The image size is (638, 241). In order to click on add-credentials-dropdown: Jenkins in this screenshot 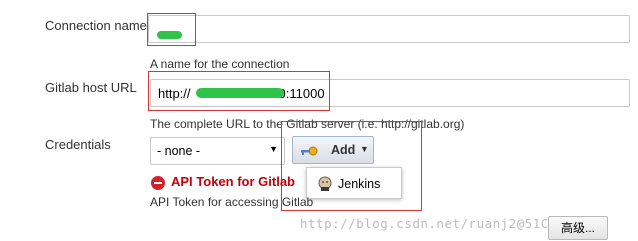, I will do `click(354, 183)`.